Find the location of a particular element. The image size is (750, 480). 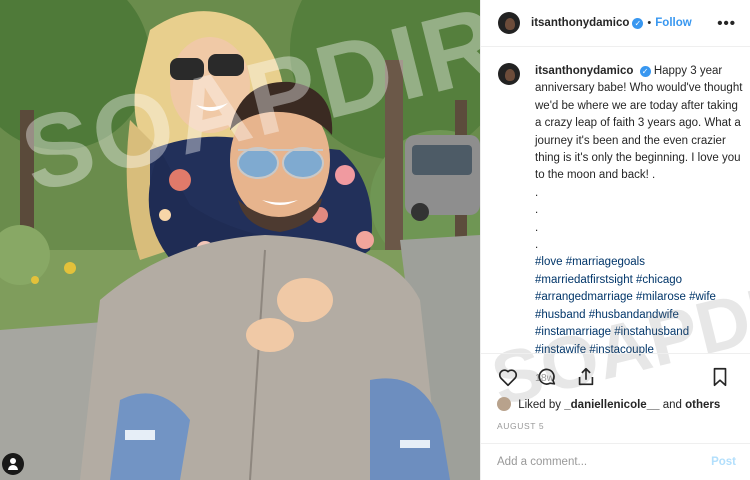

comment-bar: Post is located at coordinates (615, 461).